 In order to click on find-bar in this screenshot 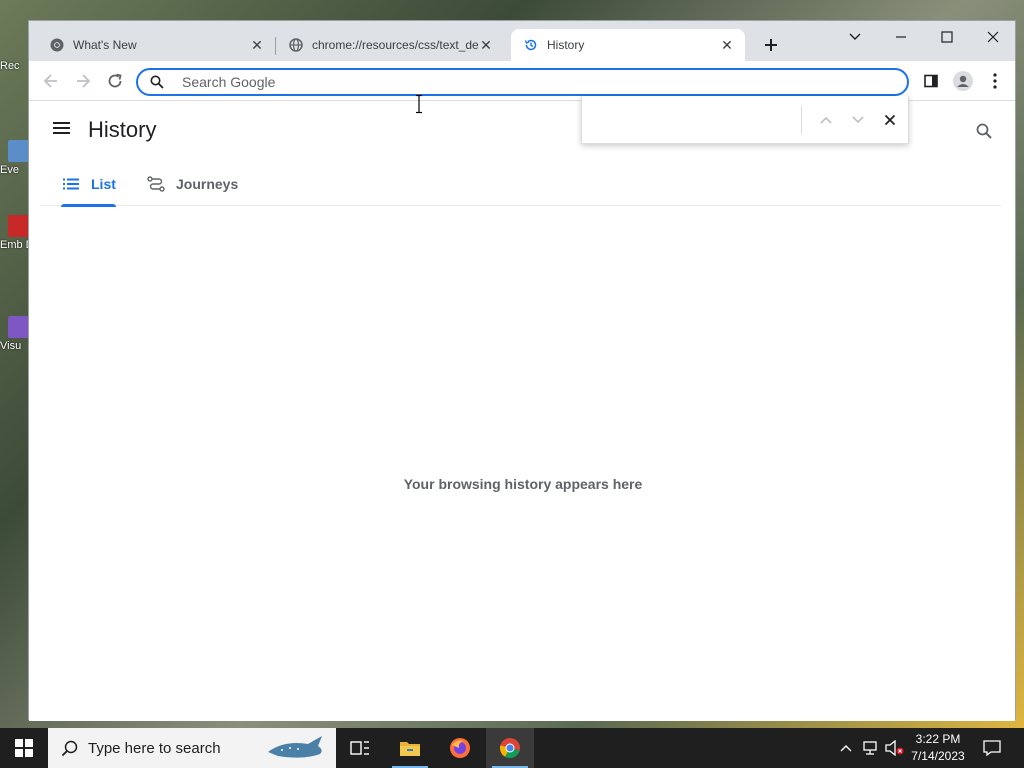, I will do `click(745, 120)`.